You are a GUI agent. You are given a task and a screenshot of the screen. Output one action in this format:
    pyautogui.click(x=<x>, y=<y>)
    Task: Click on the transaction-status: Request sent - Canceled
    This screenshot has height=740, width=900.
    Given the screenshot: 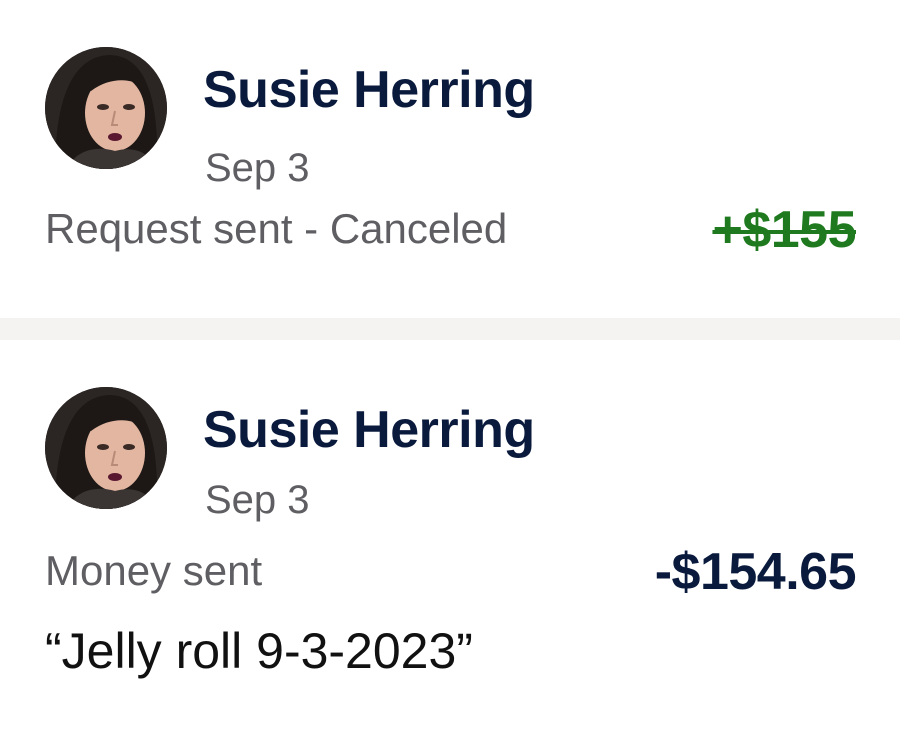 What is the action you would take?
    pyautogui.click(x=276, y=228)
    